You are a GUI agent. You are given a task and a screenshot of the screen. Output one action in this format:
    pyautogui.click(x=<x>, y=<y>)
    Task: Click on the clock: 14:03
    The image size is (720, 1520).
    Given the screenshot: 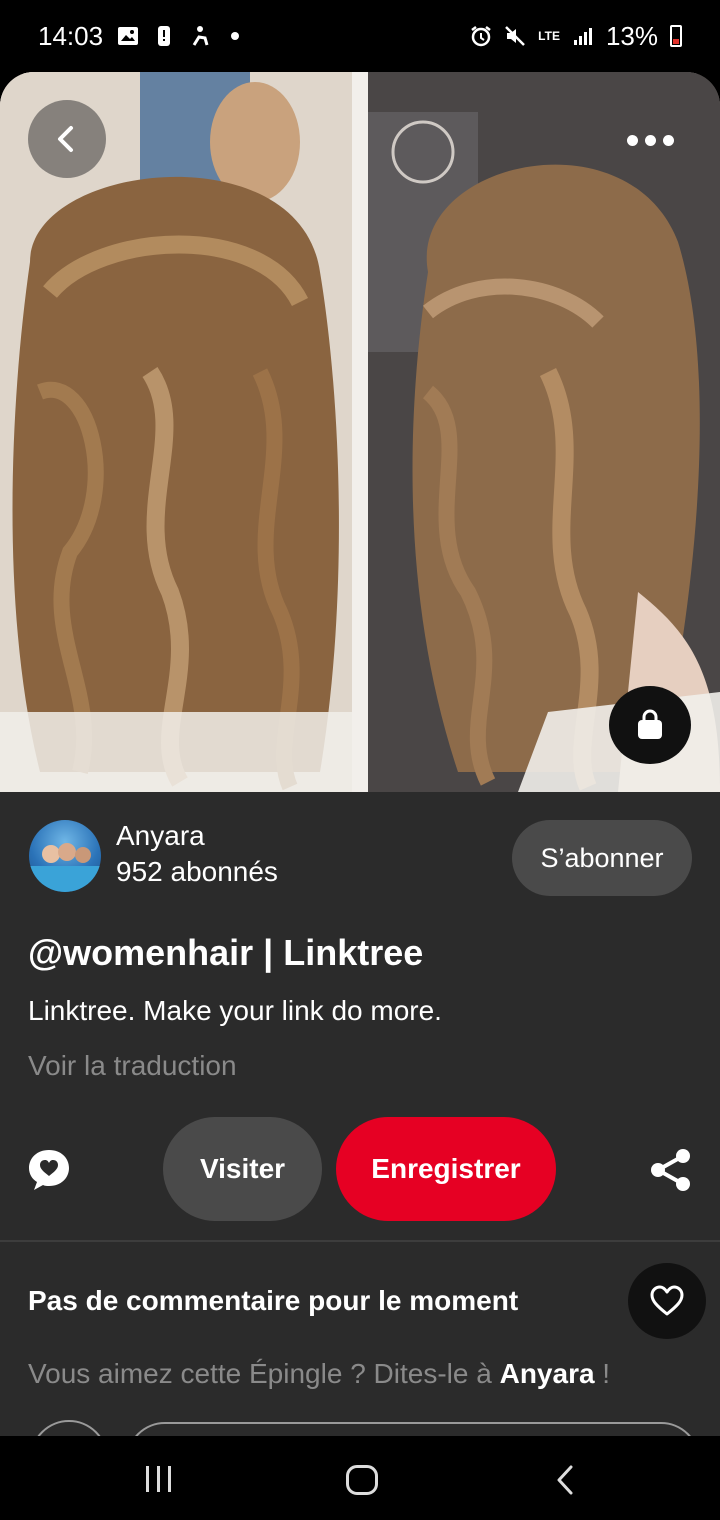 What is the action you would take?
    pyautogui.click(x=71, y=35)
    